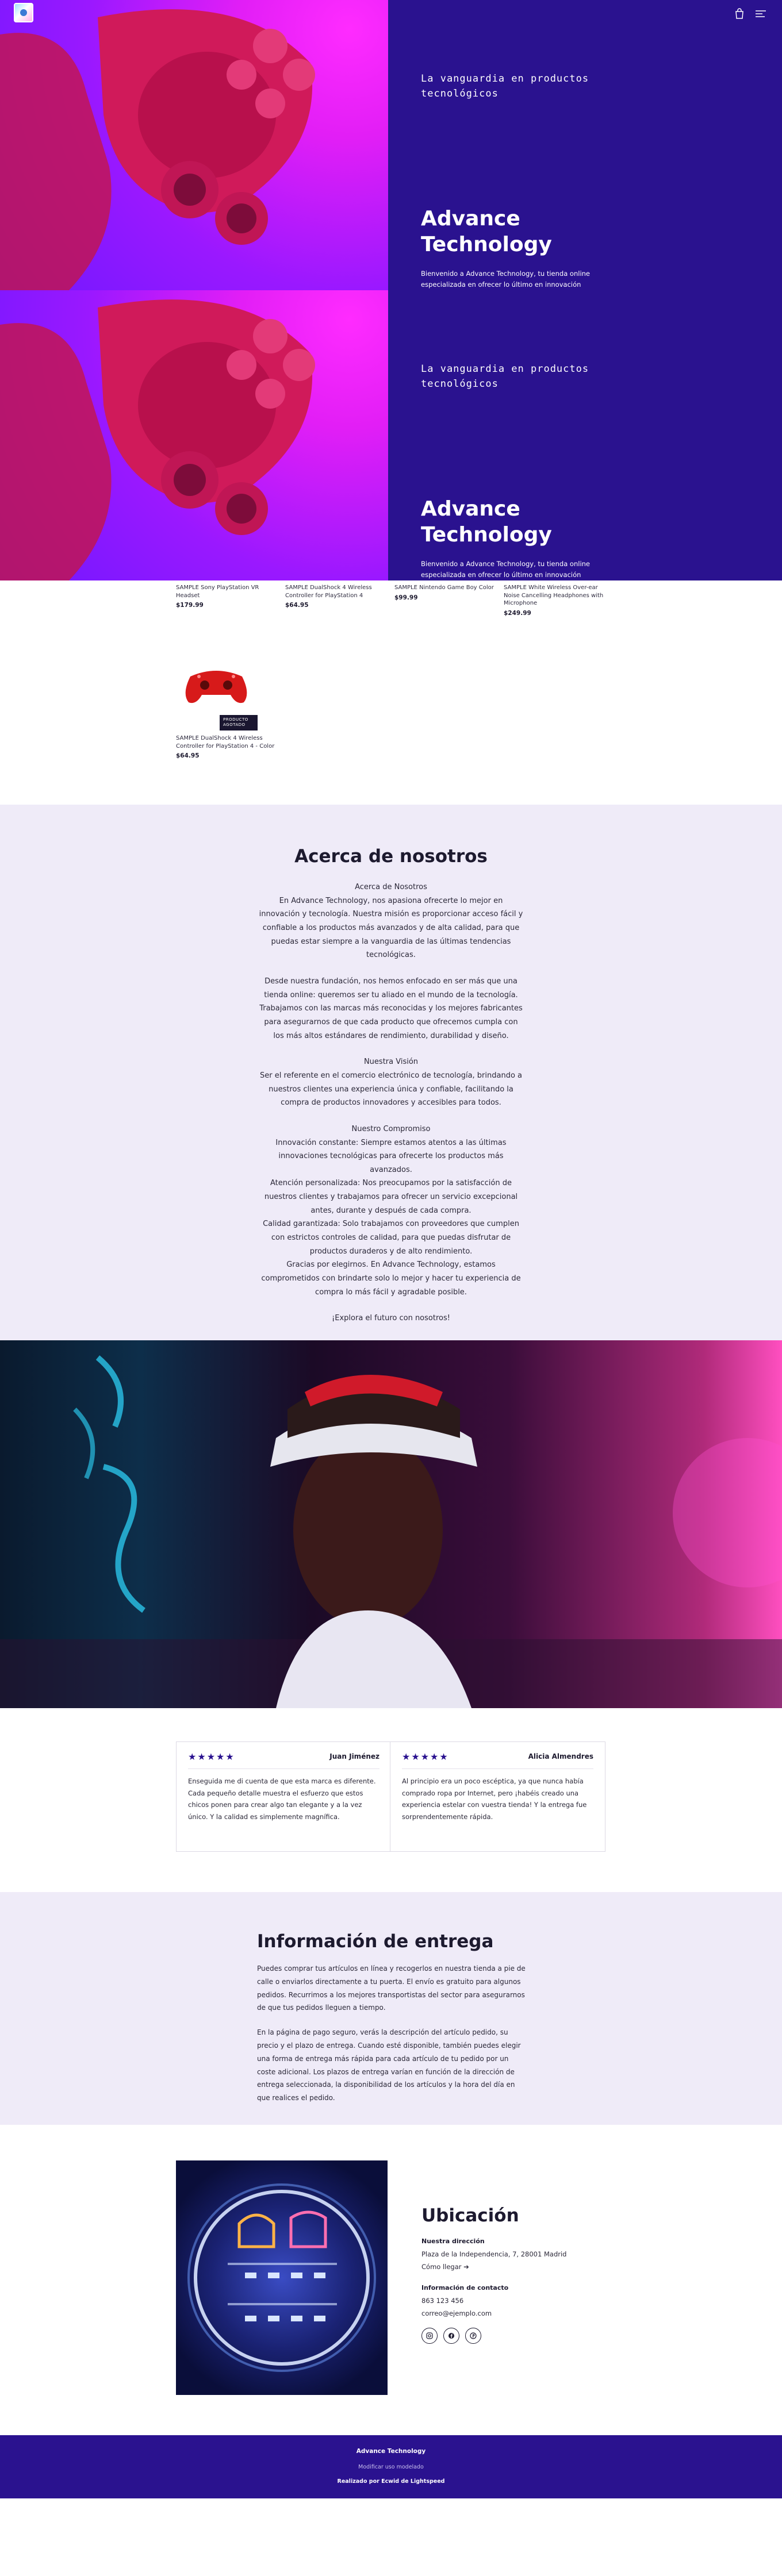 Image resolution: width=782 pixels, height=2576 pixels. I want to click on social-links, so click(516, 2336).